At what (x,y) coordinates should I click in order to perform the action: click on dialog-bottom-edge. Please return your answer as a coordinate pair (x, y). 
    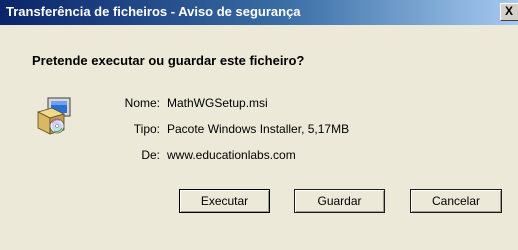
    Looking at the image, I should click on (259, 247).